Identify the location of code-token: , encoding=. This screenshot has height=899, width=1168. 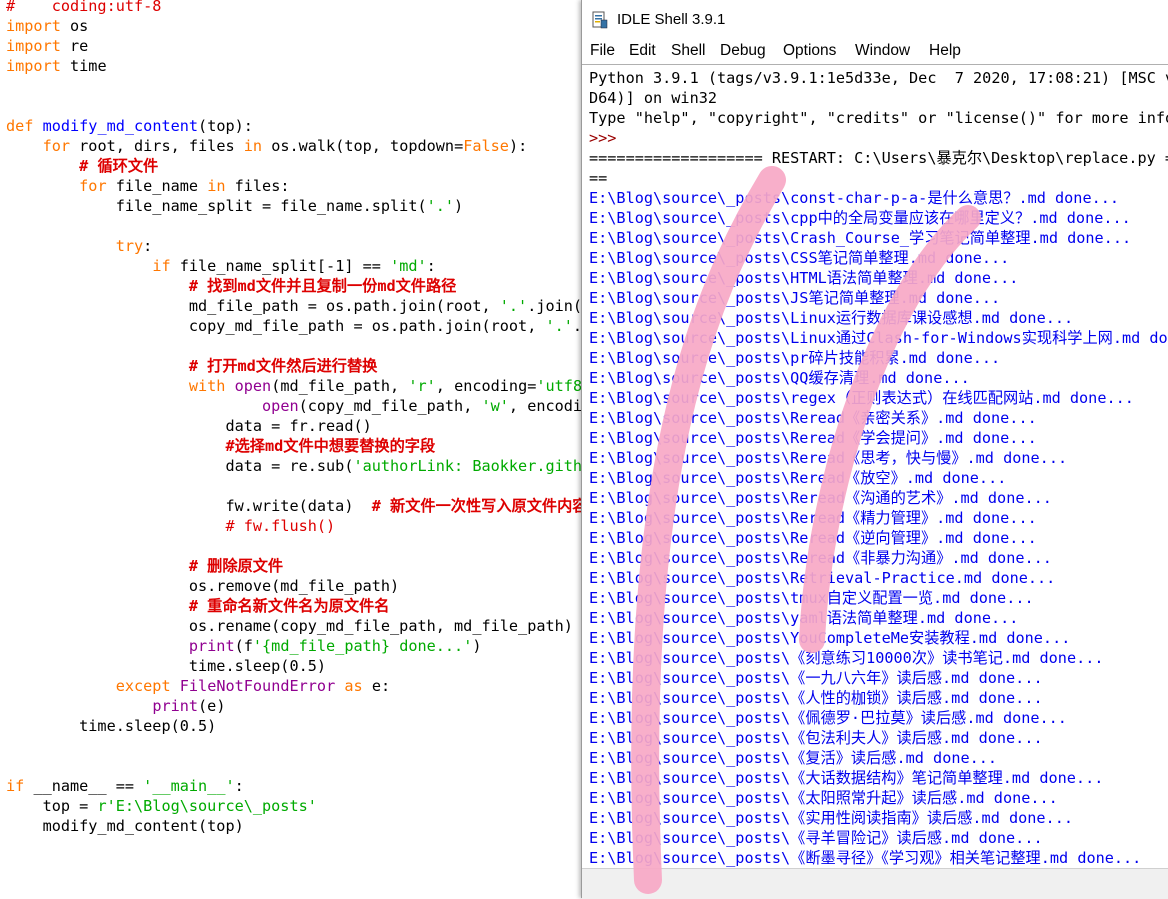
(486, 386).